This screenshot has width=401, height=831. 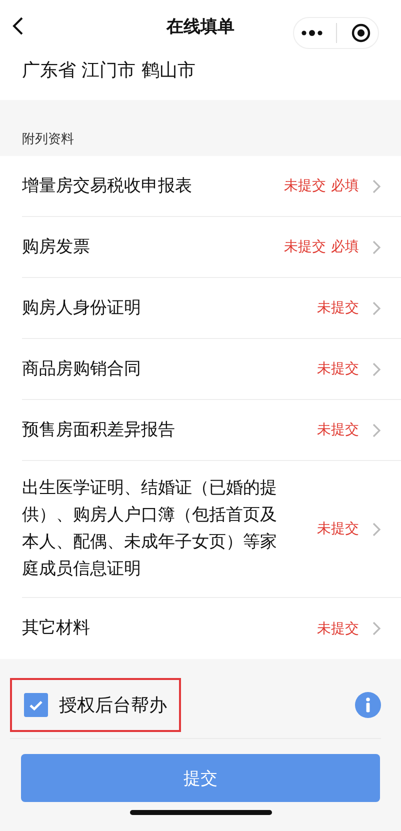 I want to click on checkbox, so click(x=36, y=705).